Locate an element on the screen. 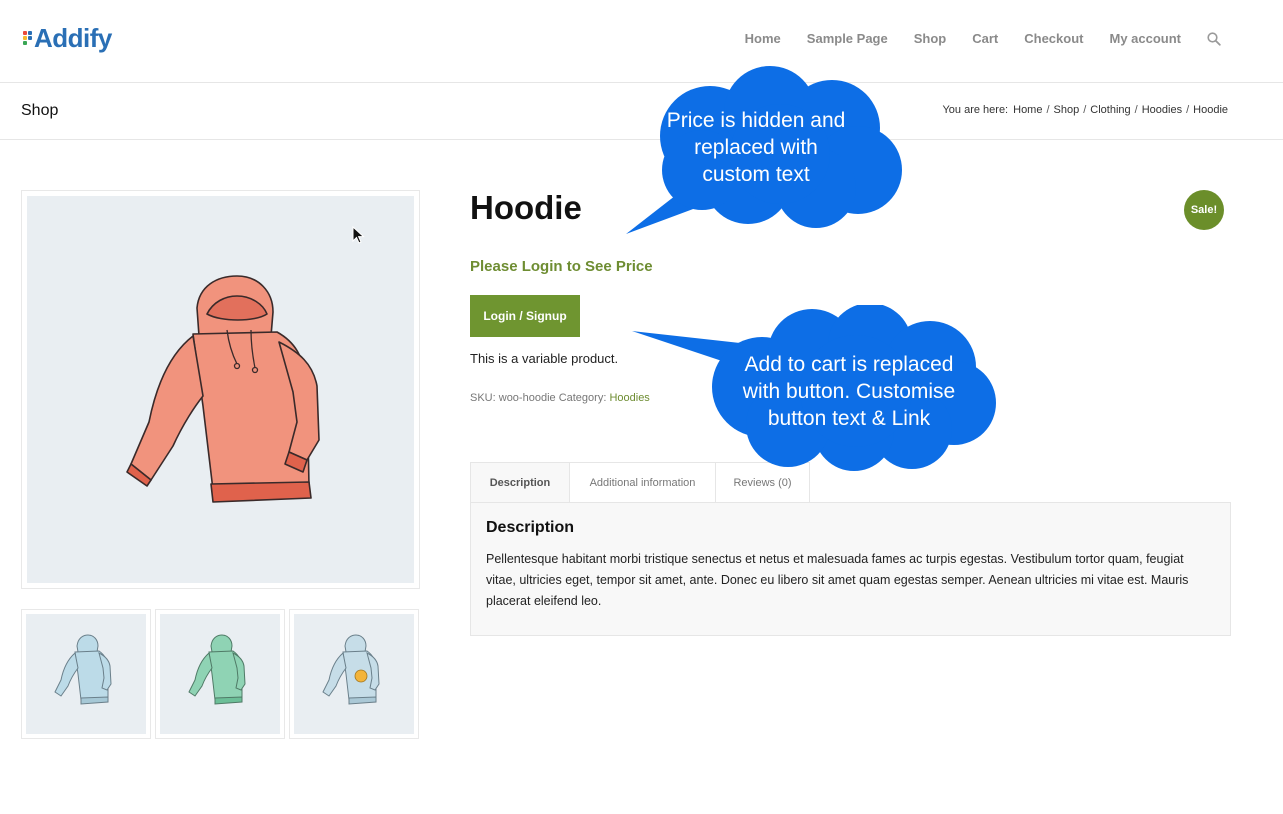 Image resolution: width=1283 pixels, height=814 pixels. sku-value: woo-hoodie is located at coordinates (527, 398).